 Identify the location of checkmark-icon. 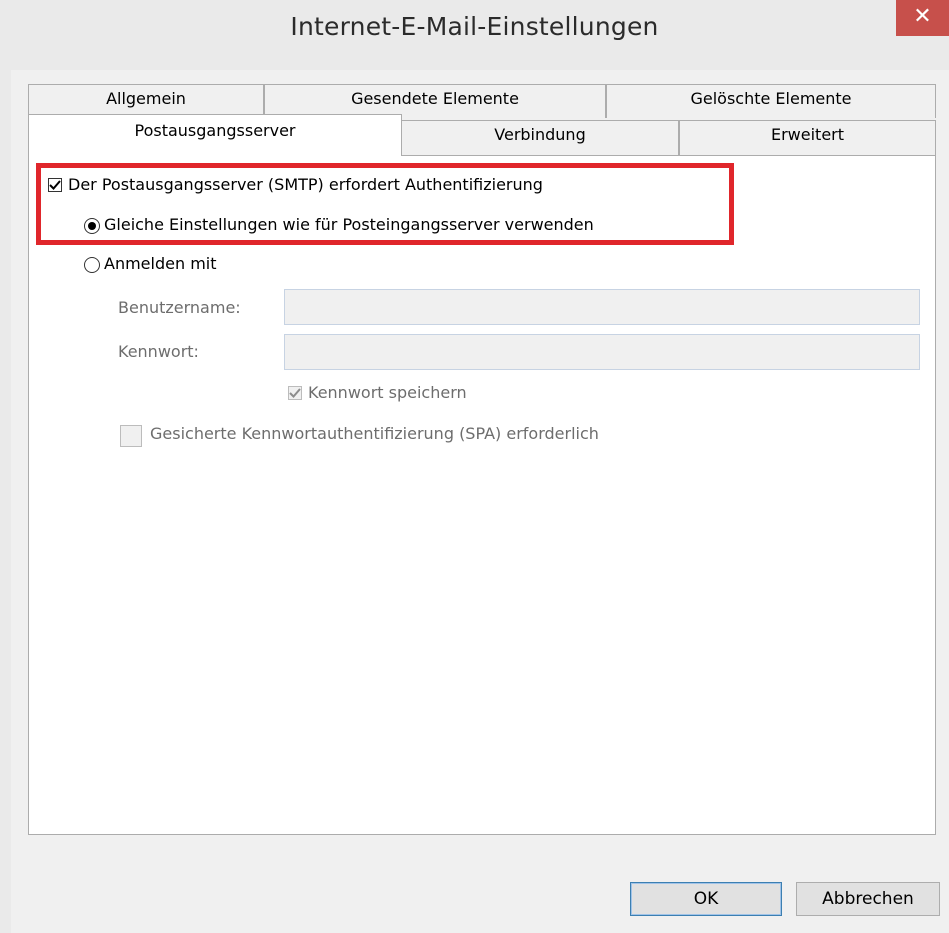
(295, 393).